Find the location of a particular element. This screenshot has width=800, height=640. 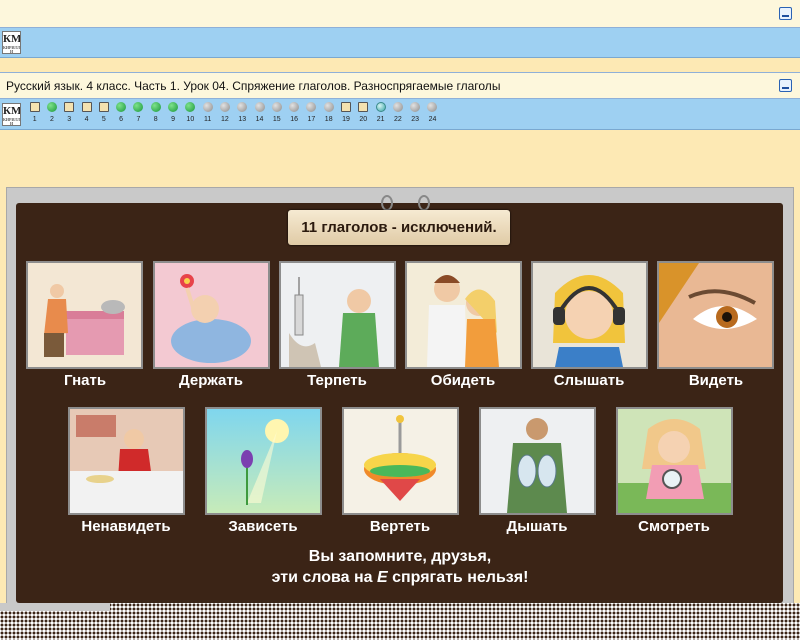

step-3: 3 is located at coordinates (69, 113).